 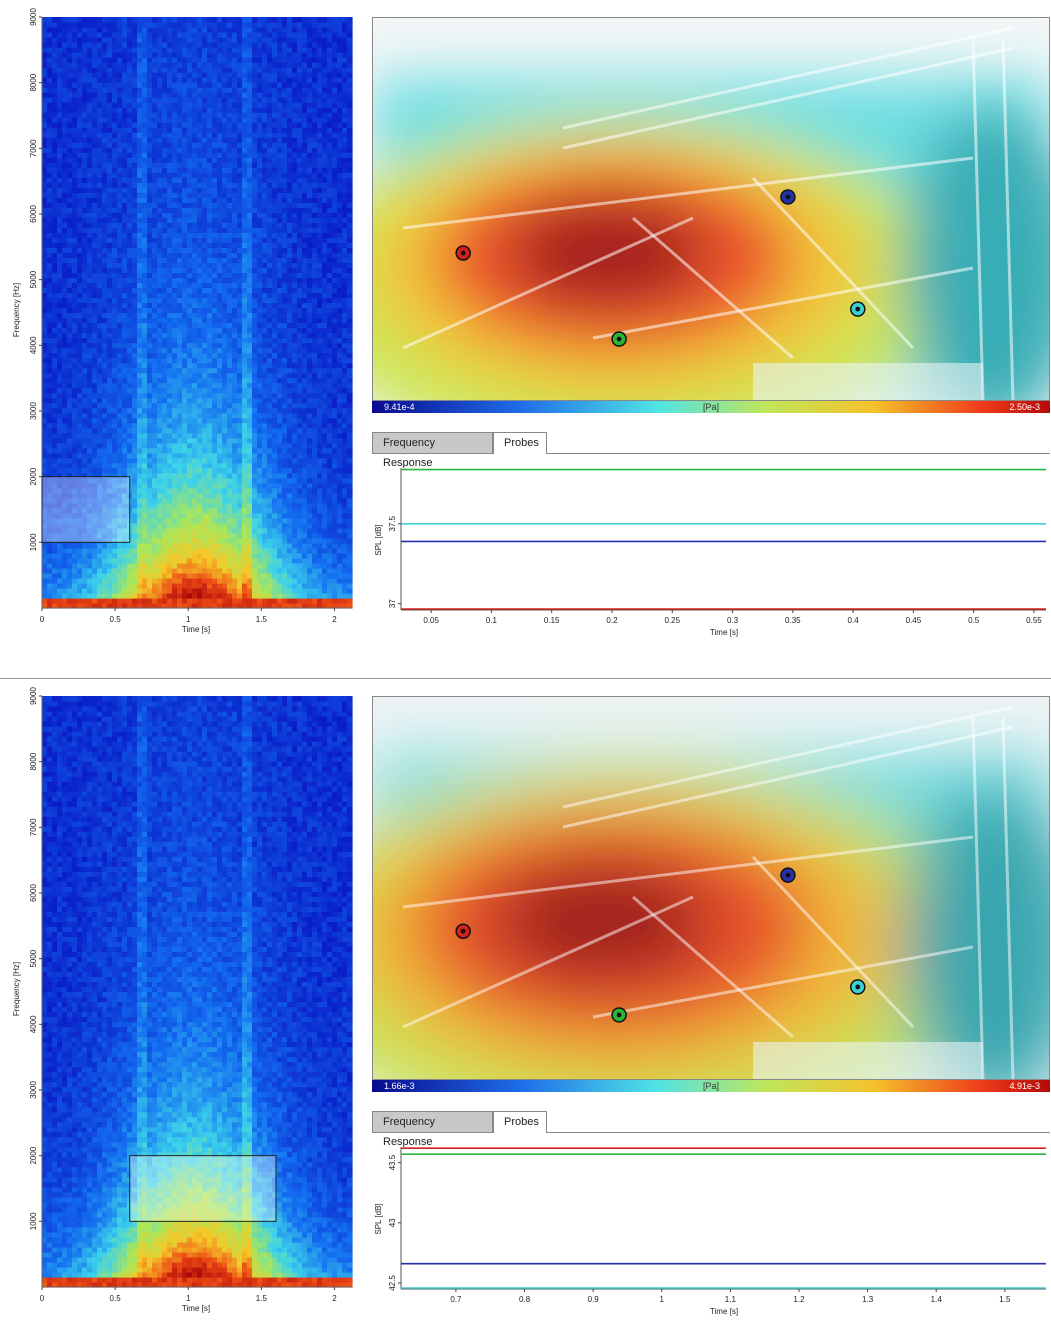 What do you see at coordinates (392, 603) in the screenshot?
I see `probe-chart-y-tick-label: 37` at bounding box center [392, 603].